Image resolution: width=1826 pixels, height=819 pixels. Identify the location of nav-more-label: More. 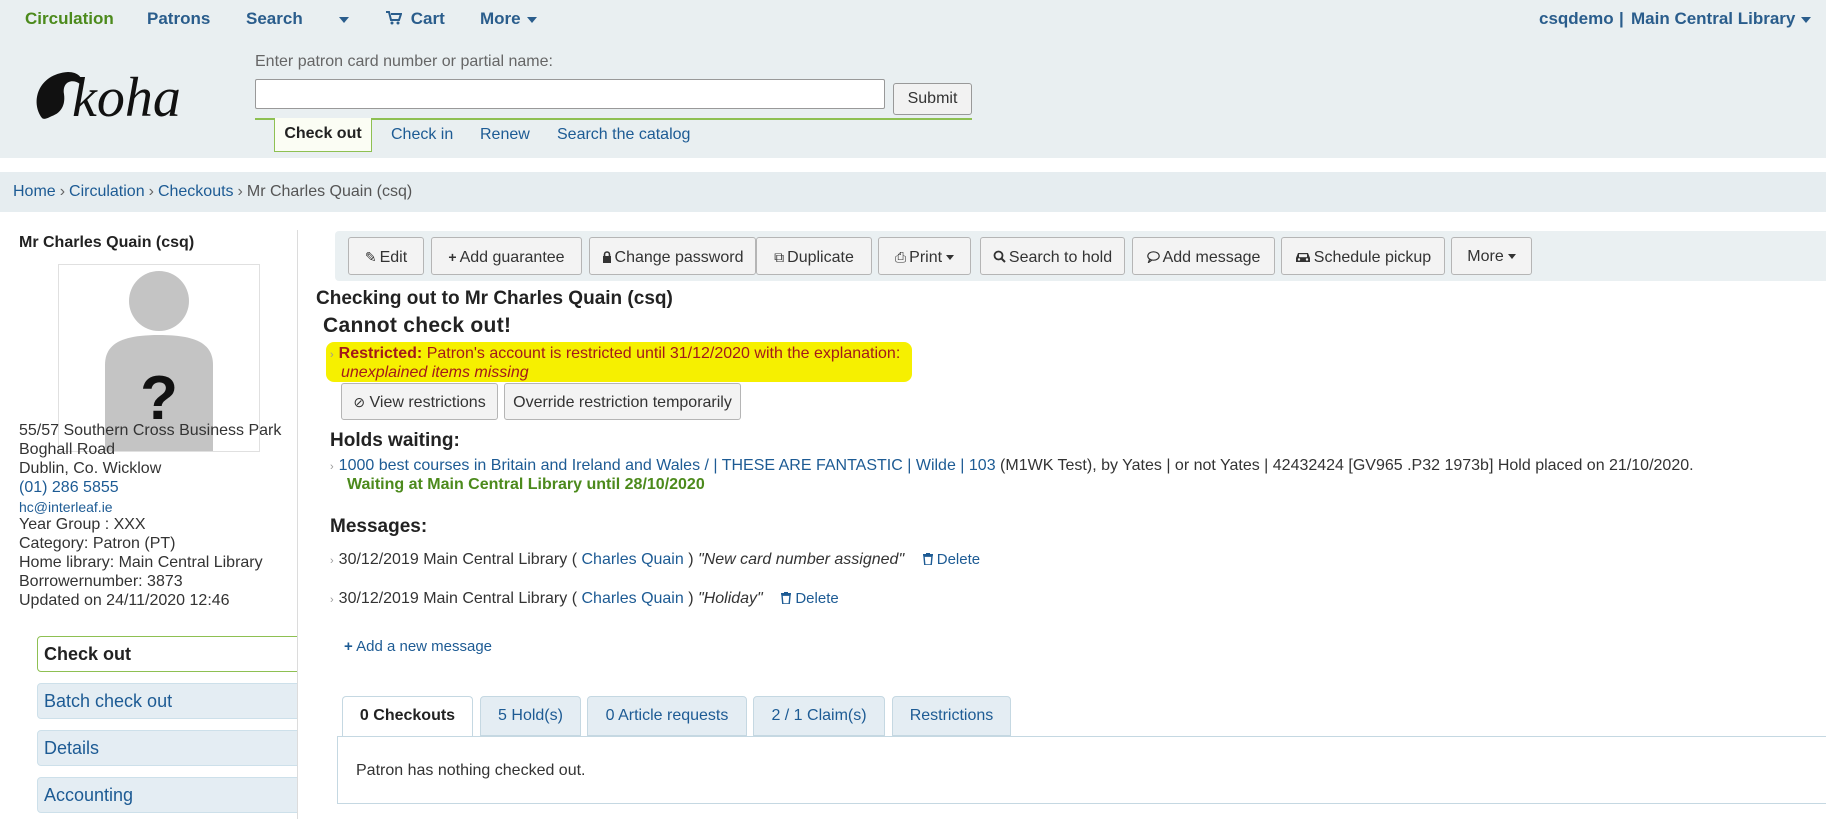
(500, 18).